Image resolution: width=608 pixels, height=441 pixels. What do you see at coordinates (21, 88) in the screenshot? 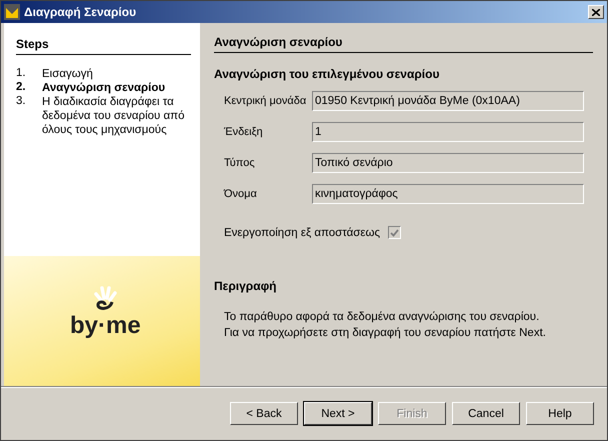
I see `step-number: 2.` at bounding box center [21, 88].